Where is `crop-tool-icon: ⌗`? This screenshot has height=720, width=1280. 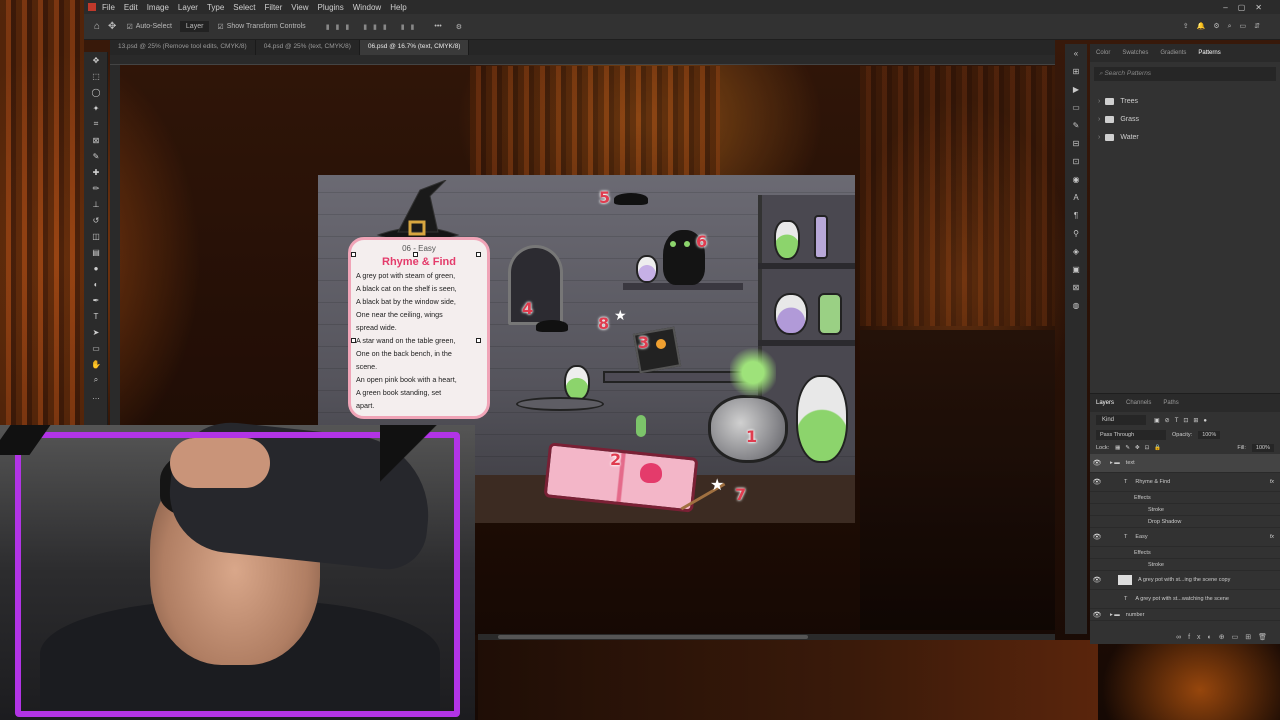
crop-tool-icon: ⌗ is located at coordinates (96, 124).